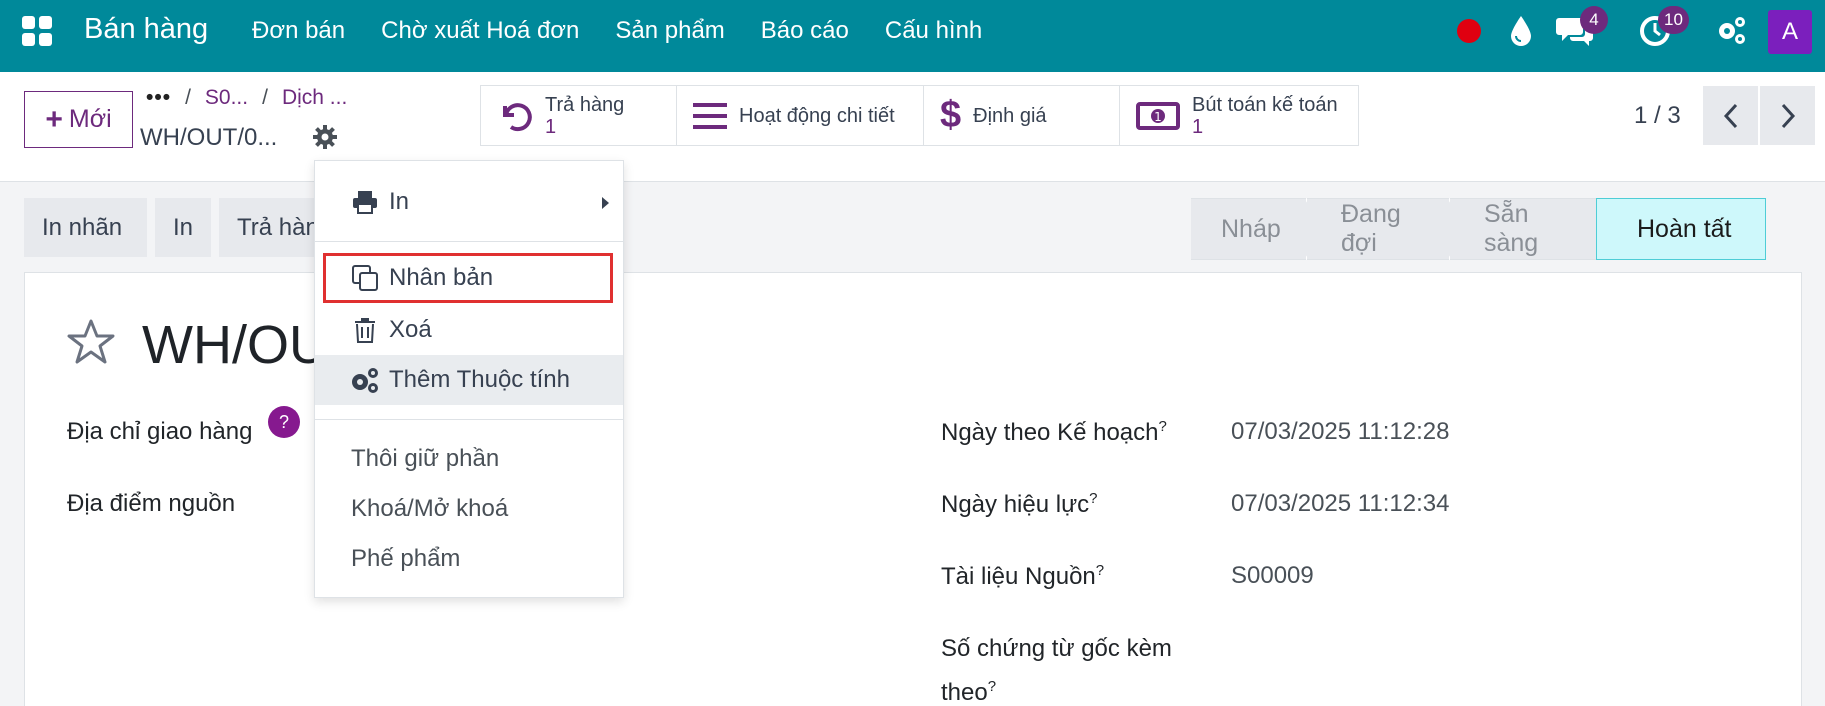  What do you see at coordinates (480, 31) in the screenshot?
I see `menu-item-to-invoice: Chờ xuất Hoá đơn` at bounding box center [480, 31].